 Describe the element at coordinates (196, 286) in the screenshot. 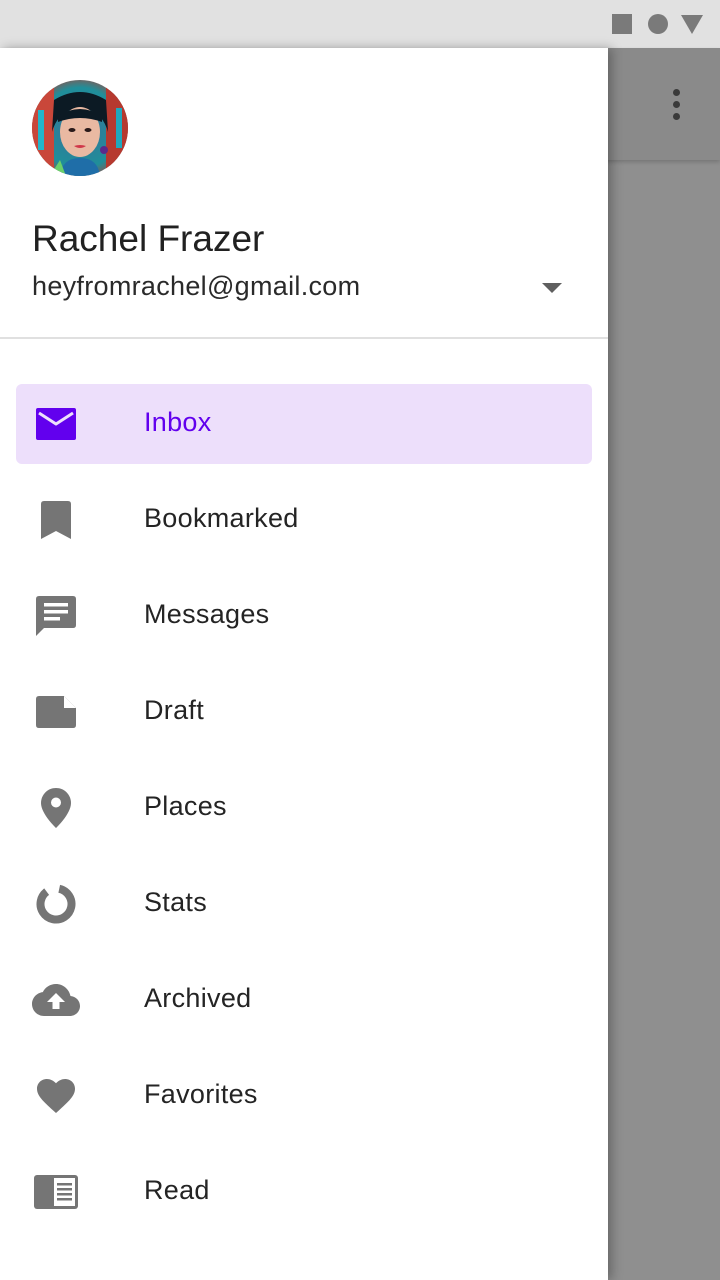

I see `account-email: heyfromrachel@gmail.com` at that location.